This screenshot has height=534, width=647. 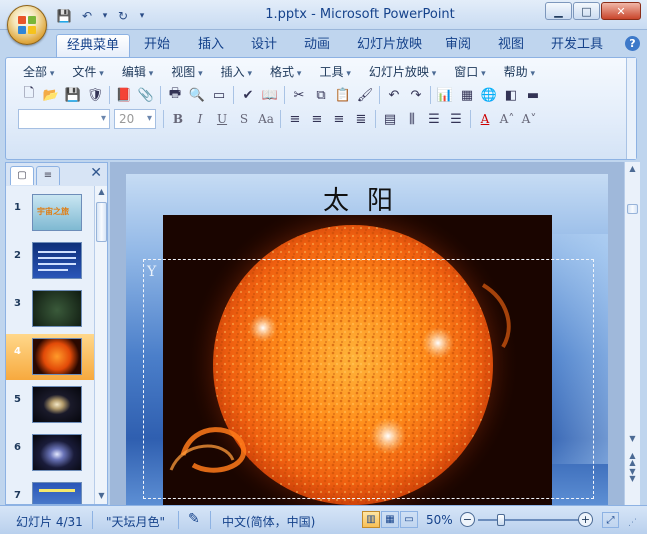 I want to click on columns-icon: ▤, so click(x=390, y=119).